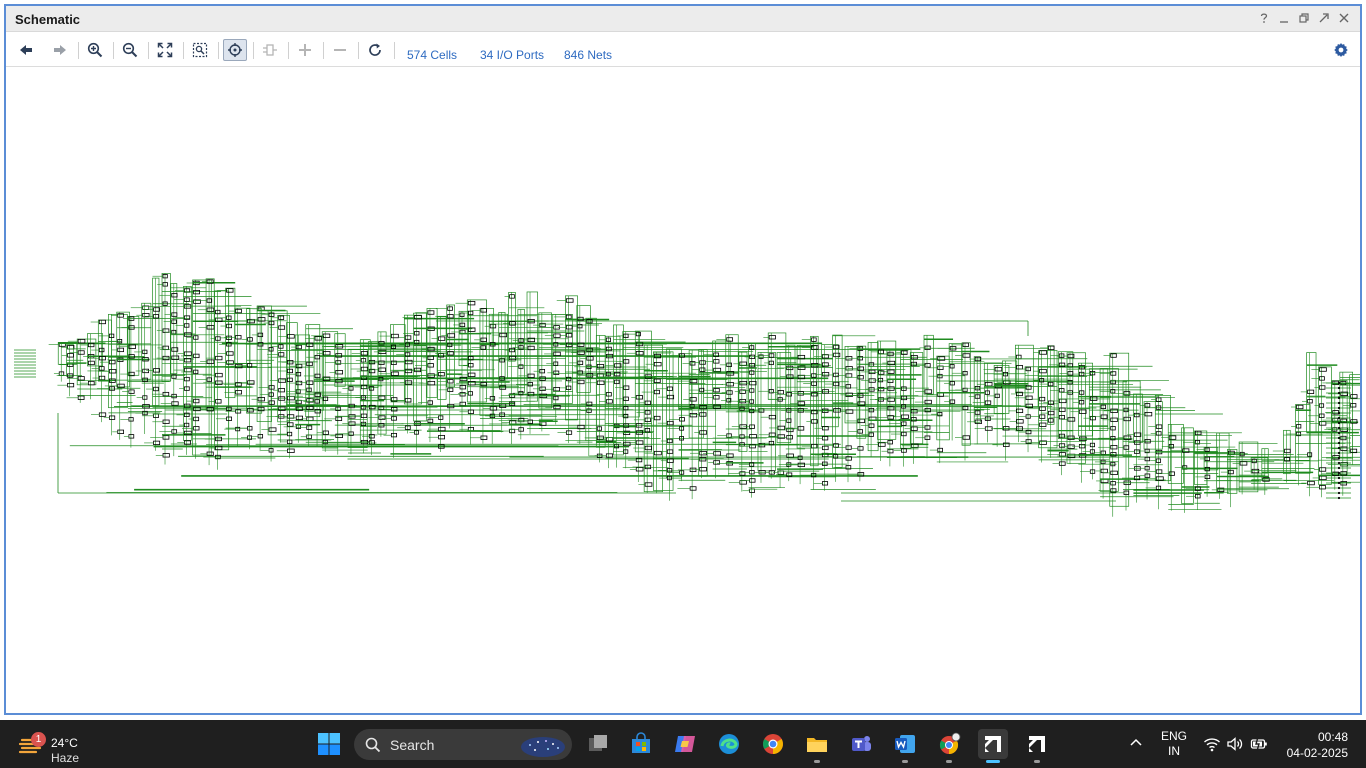  What do you see at coordinates (1284, 18) in the screenshot?
I see `minimize-icon` at bounding box center [1284, 18].